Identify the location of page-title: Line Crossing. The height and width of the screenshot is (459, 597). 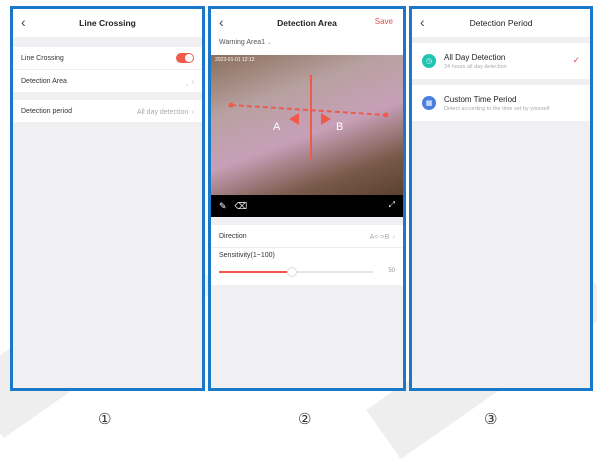
(107, 23).